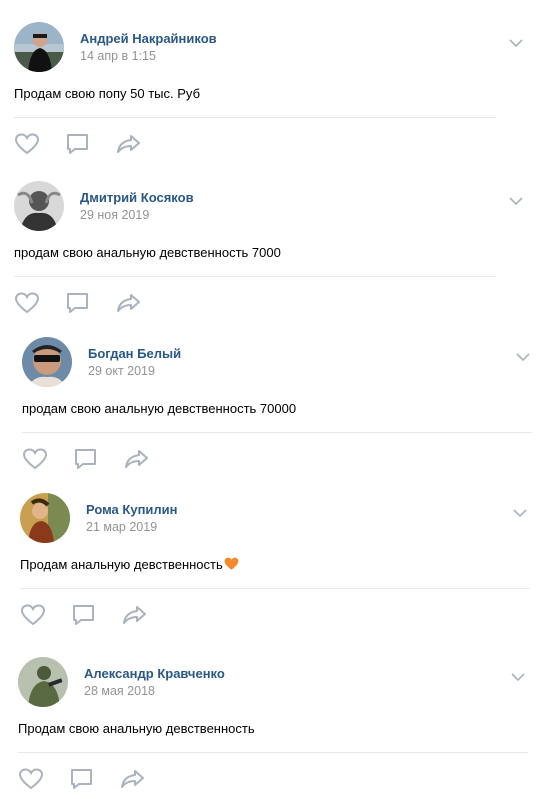 The width and height of the screenshot is (559, 799). What do you see at coordinates (154, 673) in the screenshot?
I see `author-name: Александр Кравченко` at bounding box center [154, 673].